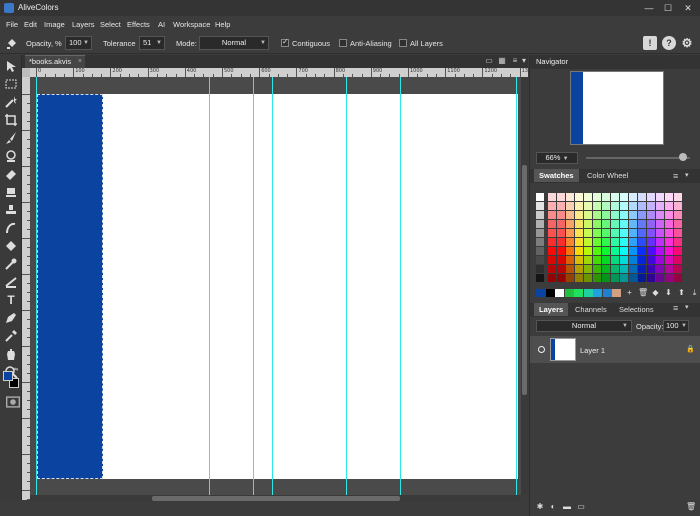 The image size is (700, 516). Describe the element at coordinates (11, 102) in the screenshot. I see `magic-wand-tool-icon` at that location.